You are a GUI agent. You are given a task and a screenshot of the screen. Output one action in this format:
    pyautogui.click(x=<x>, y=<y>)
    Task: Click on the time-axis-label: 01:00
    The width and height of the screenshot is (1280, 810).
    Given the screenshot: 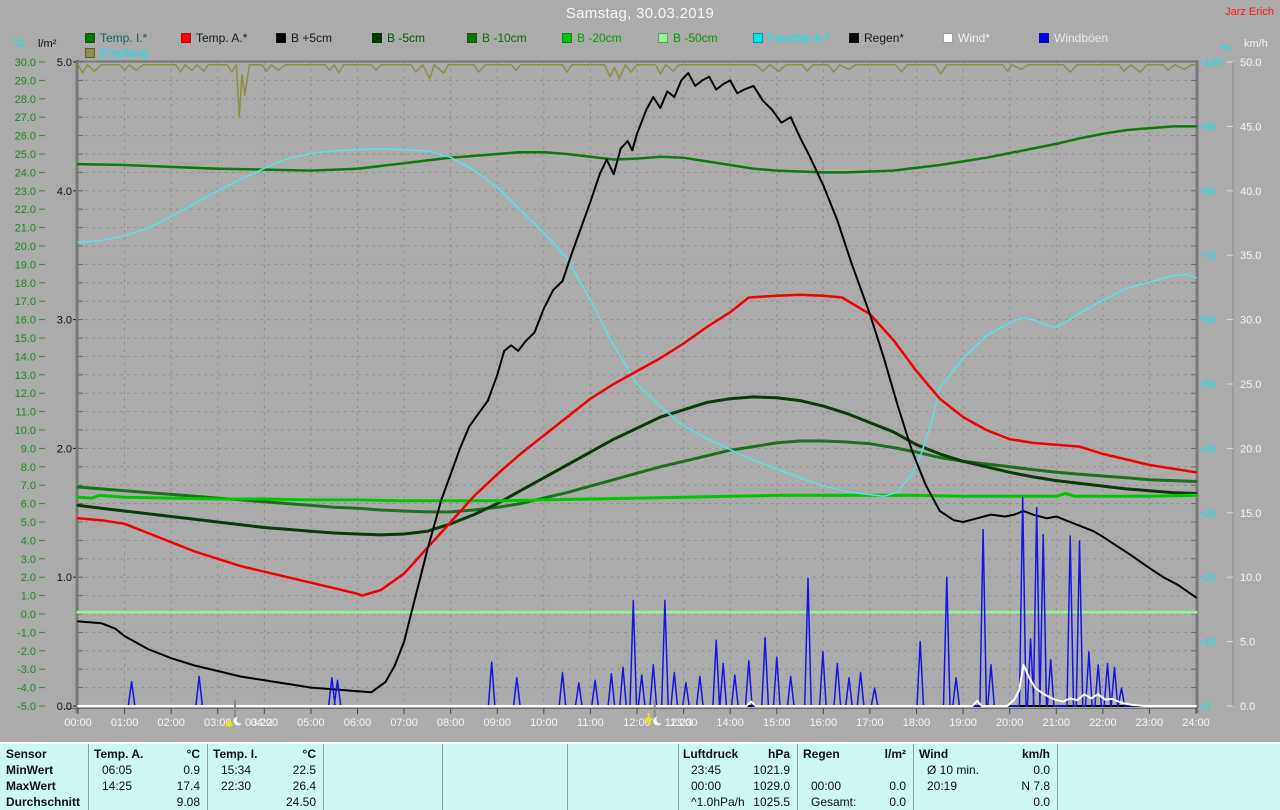 What is the action you would take?
    pyautogui.click(x=125, y=723)
    